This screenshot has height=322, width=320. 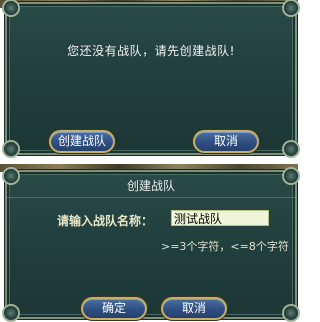 What do you see at coordinates (220, 218) in the screenshot?
I see `team-name-input: 测试战队` at bounding box center [220, 218].